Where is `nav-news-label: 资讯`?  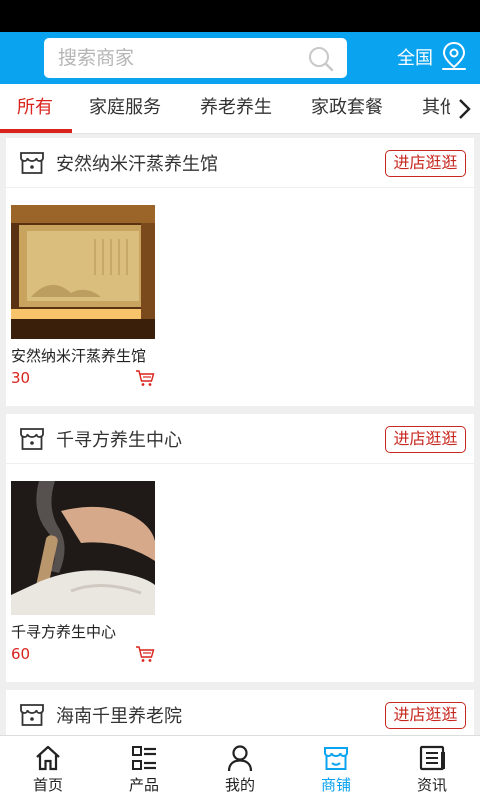 nav-news-label: 资讯 is located at coordinates (431, 785).